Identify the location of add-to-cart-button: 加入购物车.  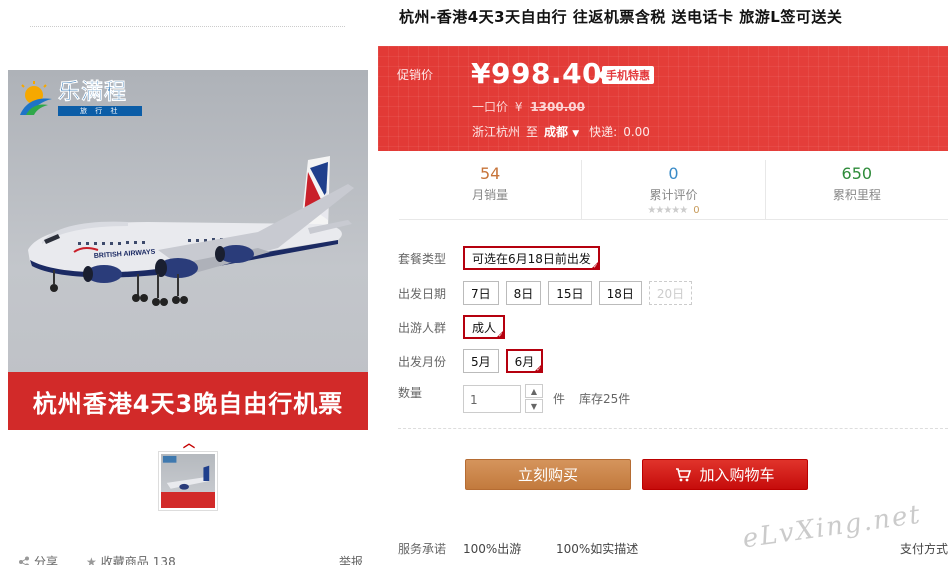
(725, 474).